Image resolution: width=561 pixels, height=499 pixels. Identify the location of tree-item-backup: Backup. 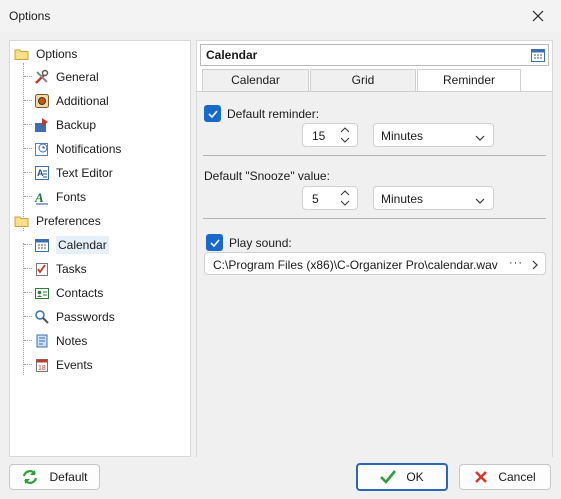
(65, 125).